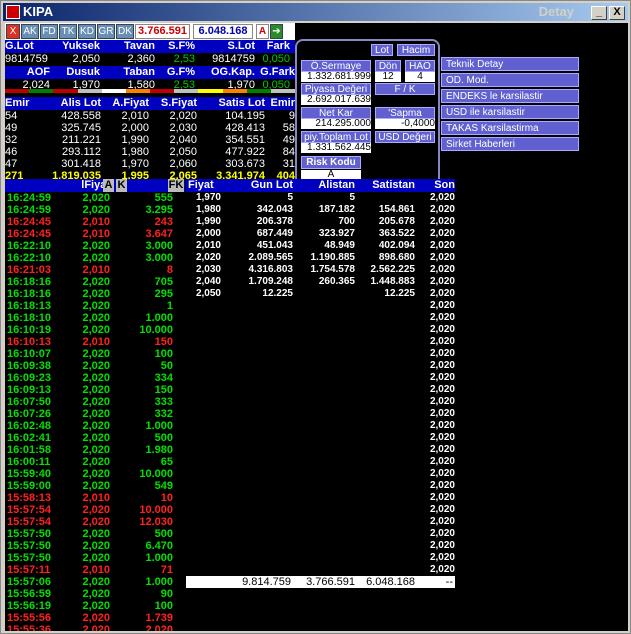 This screenshot has height=634, width=631. Describe the element at coordinates (331, 162) in the screenshot. I see `risk-kodu-label: Risk Kodu` at that location.